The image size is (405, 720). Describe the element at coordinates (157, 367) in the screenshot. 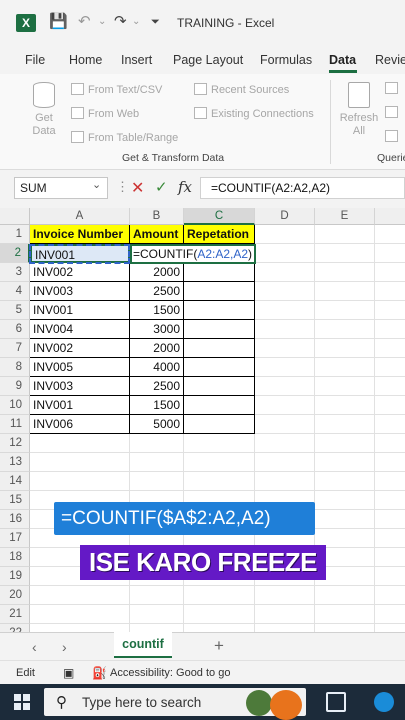

I see `table-cell: 4000` at that location.